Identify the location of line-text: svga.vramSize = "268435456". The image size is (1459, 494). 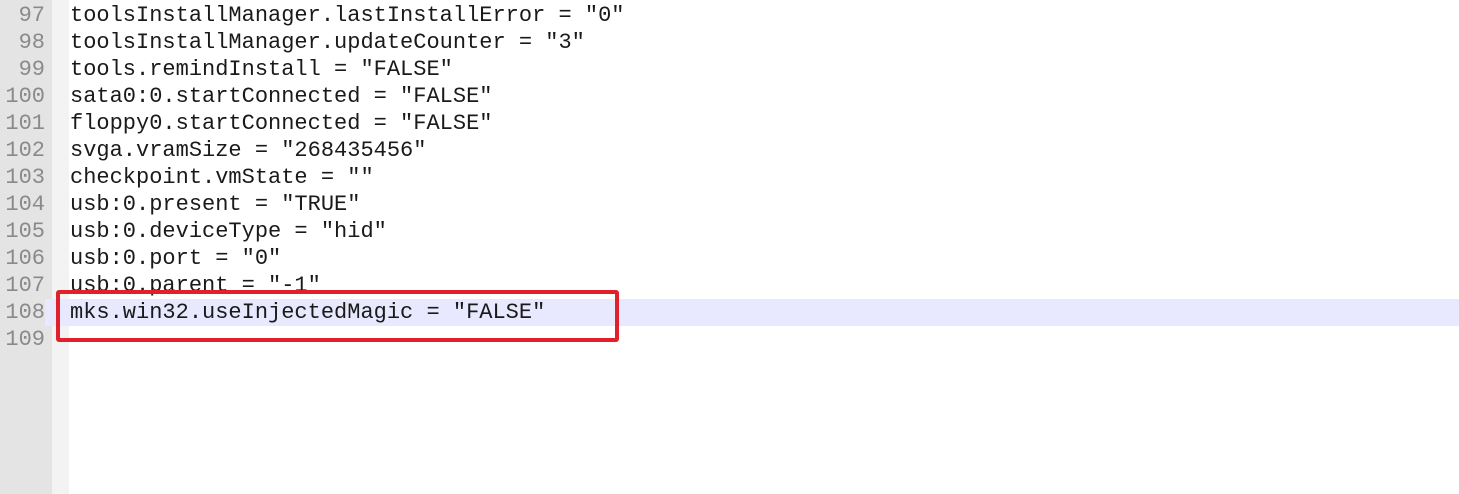
(248, 150).